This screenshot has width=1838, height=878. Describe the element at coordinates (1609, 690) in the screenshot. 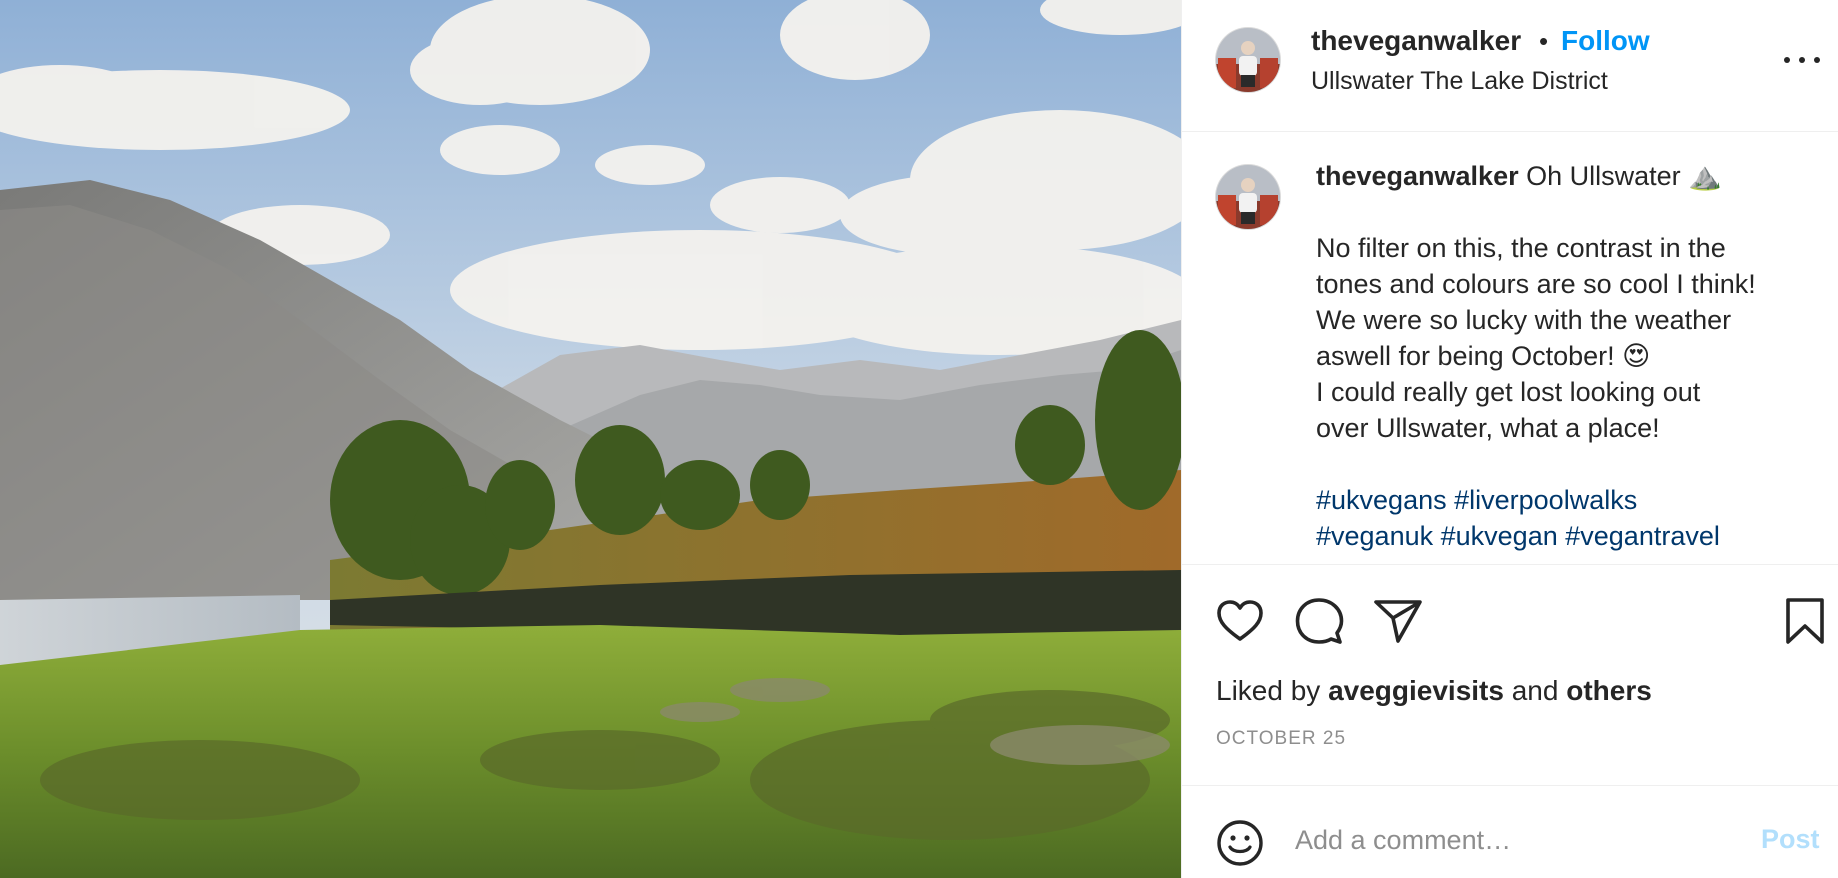

I see `likes-others-link: others` at that location.